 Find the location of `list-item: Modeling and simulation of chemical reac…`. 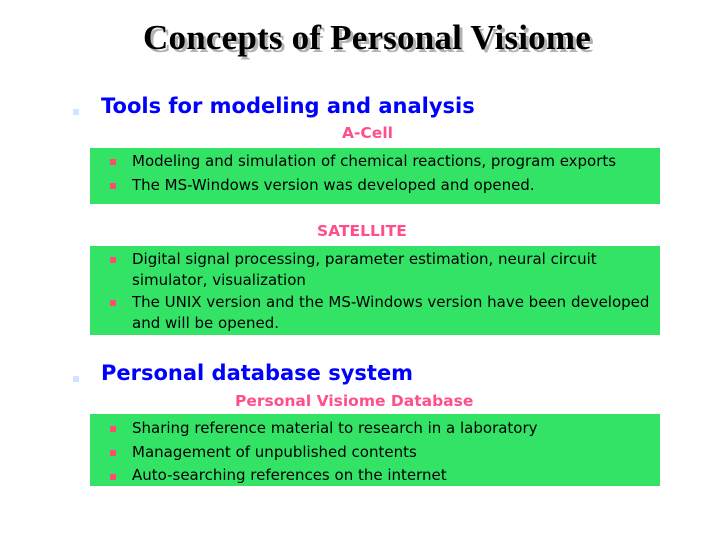

list-item: Modeling and simulation of chemical reac… is located at coordinates (374, 161).